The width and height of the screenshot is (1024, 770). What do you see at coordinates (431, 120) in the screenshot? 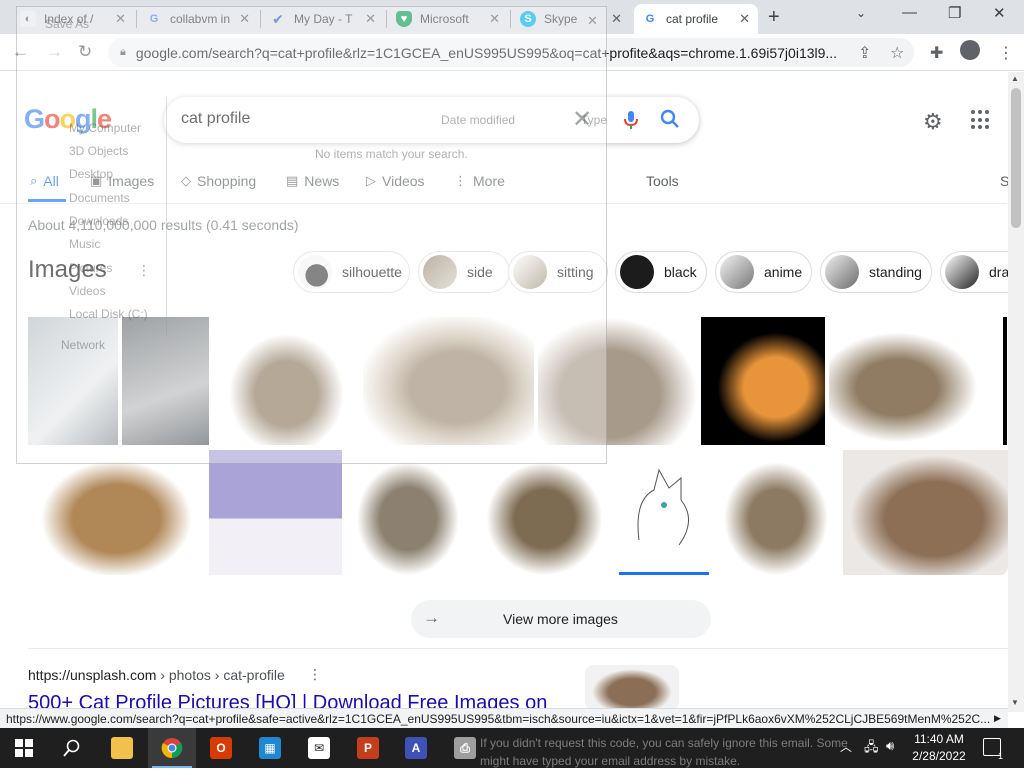
I see `search-box: cat profile ✕` at bounding box center [431, 120].